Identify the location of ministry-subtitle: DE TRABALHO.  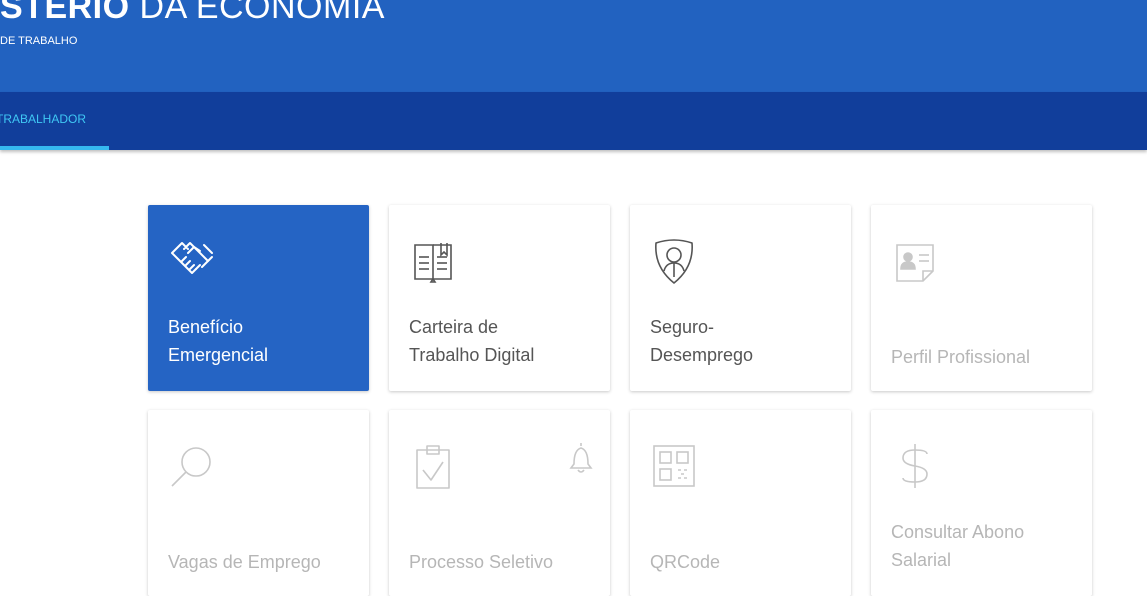
(39, 41).